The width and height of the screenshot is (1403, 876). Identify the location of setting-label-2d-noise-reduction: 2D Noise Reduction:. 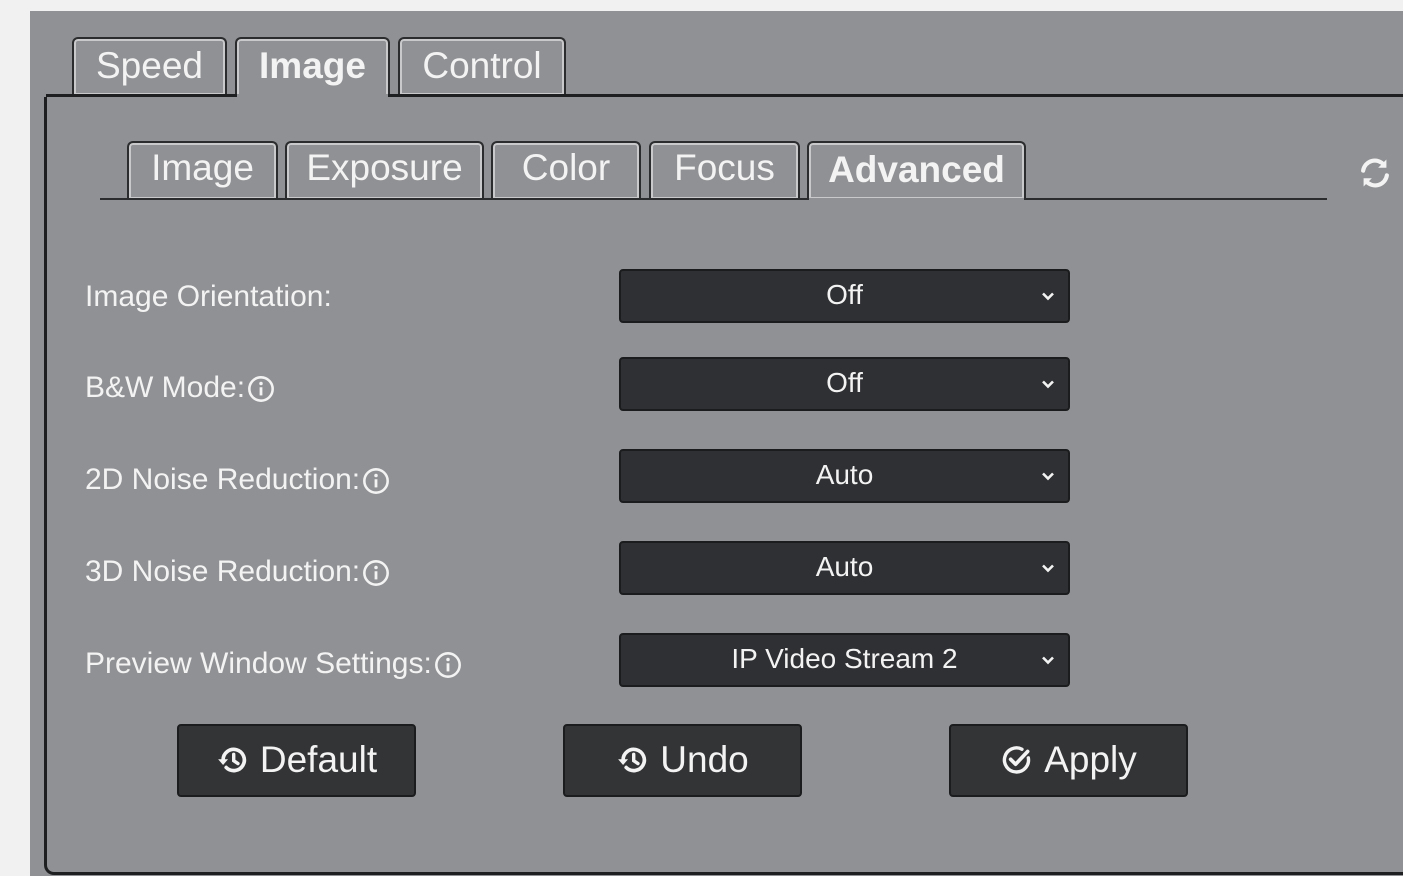
(237, 480).